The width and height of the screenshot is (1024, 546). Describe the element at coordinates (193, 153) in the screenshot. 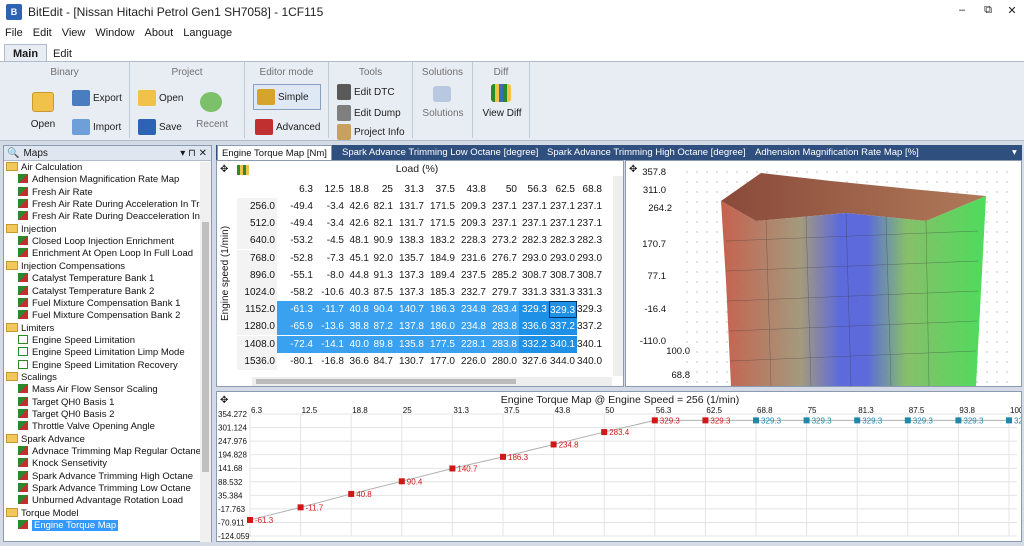

I see `panel-controls: ▾ ⊓ ✕` at that location.